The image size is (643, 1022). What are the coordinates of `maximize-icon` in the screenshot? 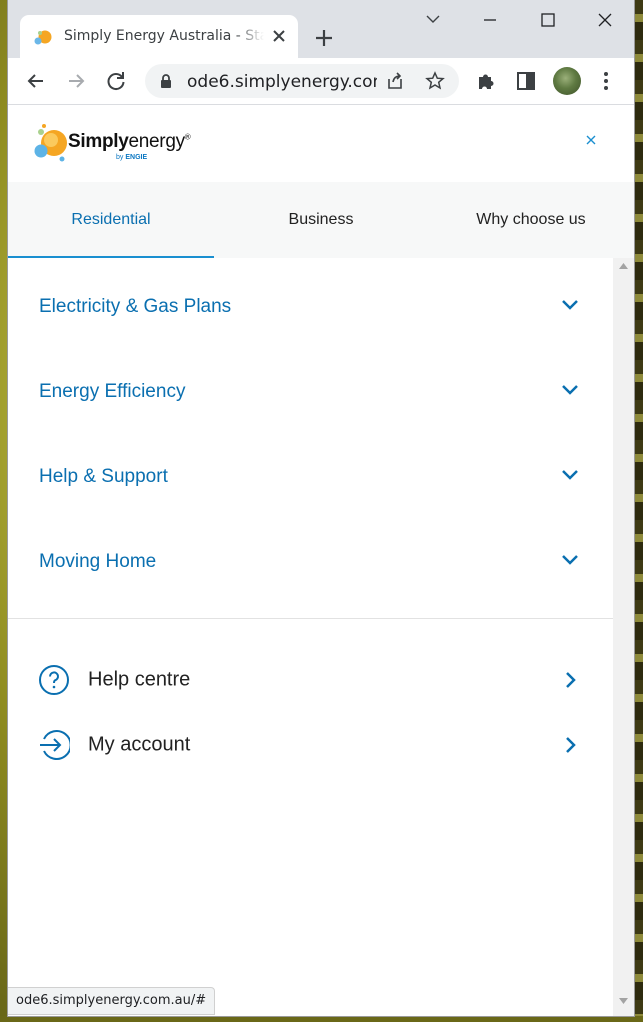 It's located at (548, 20).